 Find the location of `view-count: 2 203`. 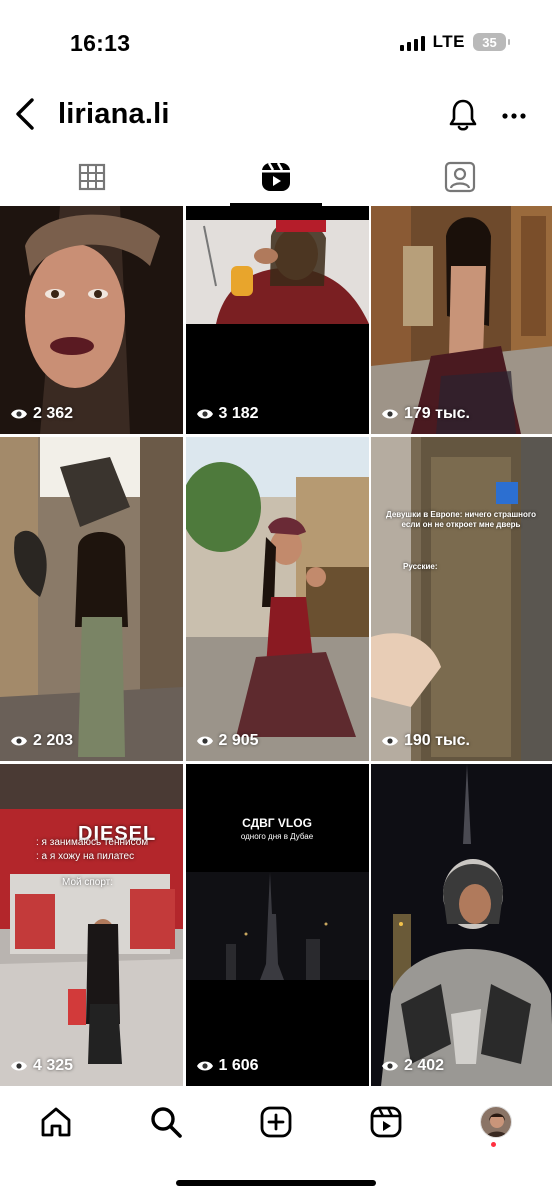

view-count: 2 203 is located at coordinates (41, 741).